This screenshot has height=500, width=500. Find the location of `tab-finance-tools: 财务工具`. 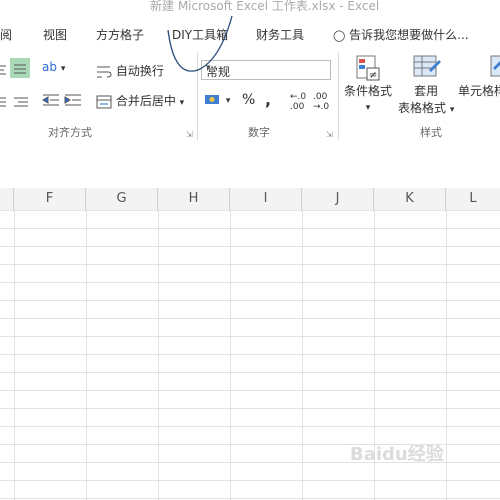

tab-finance-tools: 财务工具 is located at coordinates (280, 34).